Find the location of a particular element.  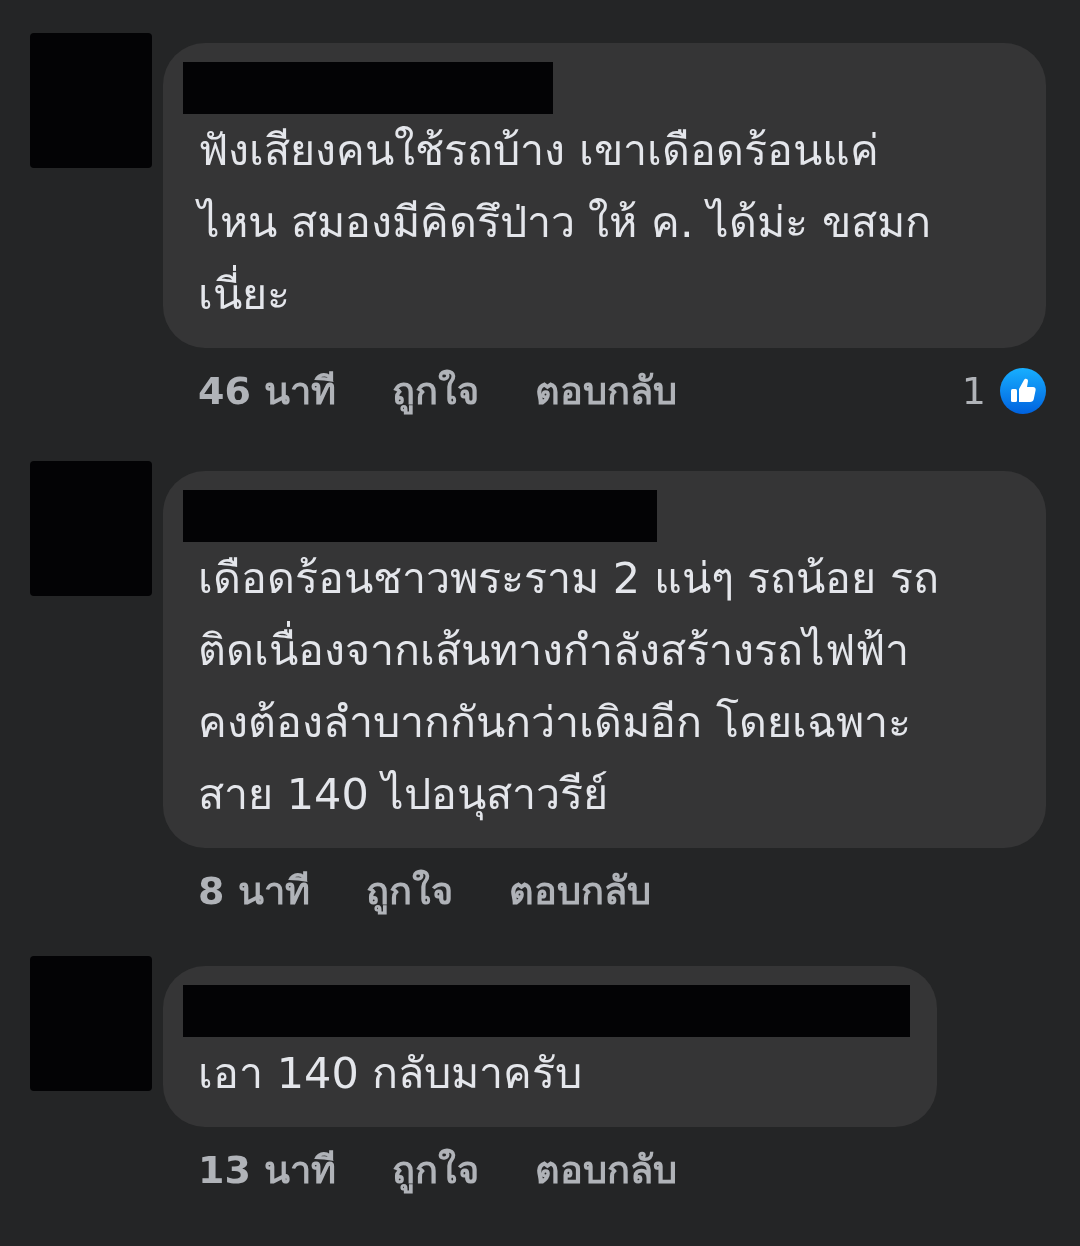

reaction-count: 1 is located at coordinates (973, 391).